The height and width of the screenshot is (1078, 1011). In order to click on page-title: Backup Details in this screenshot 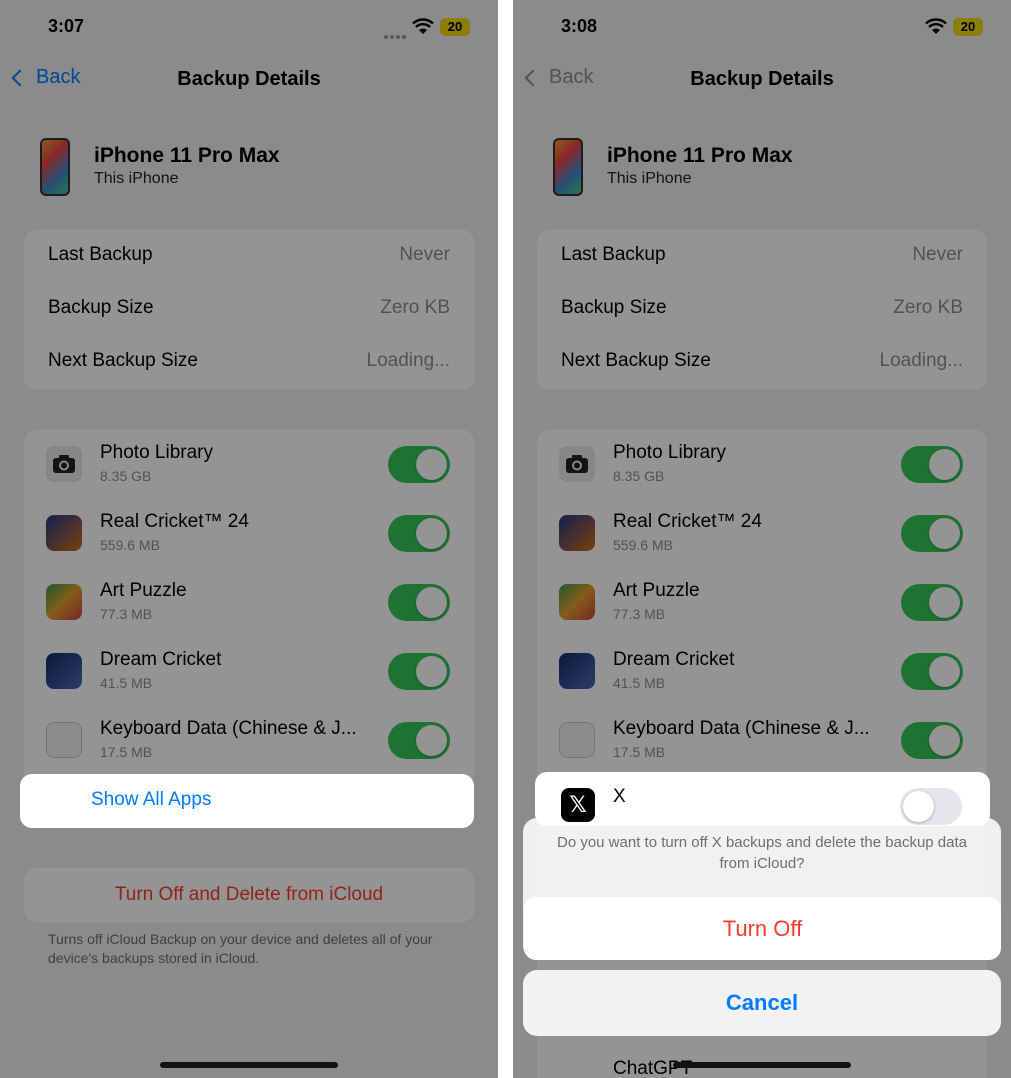, I will do `click(762, 79)`.